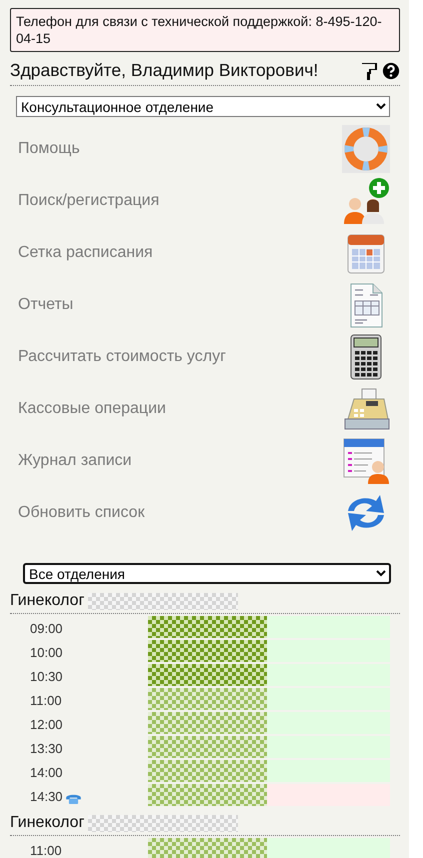 This screenshot has height=858, width=423. Describe the element at coordinates (370, 70) in the screenshot. I see `paint-roller-icon` at that location.